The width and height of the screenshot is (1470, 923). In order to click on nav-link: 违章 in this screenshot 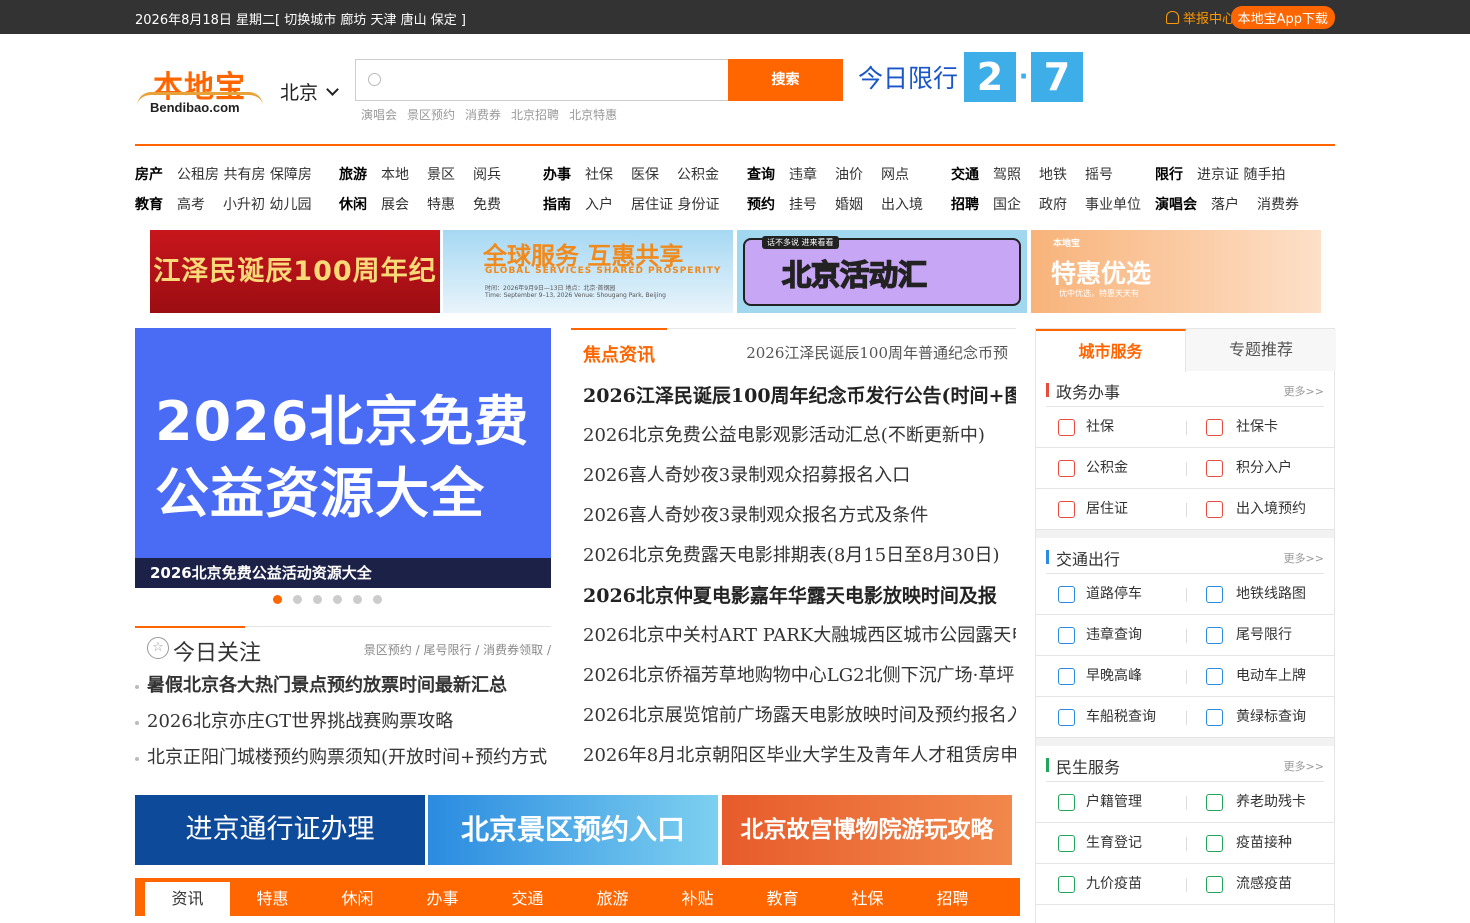, I will do `click(803, 175)`.